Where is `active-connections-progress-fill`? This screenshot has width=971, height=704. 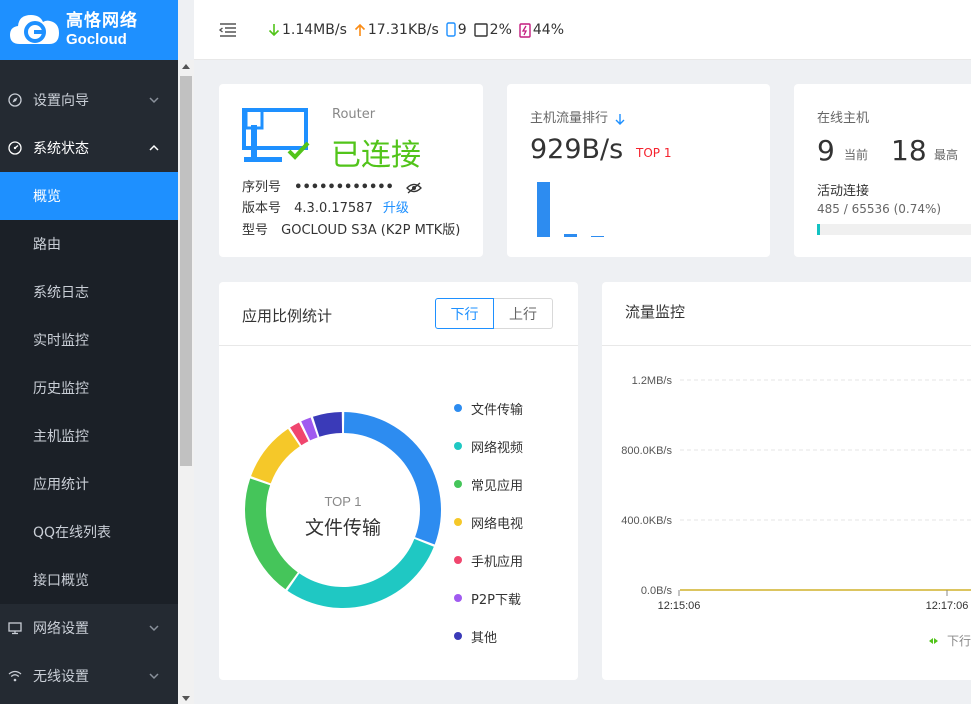
active-connections-progress-fill is located at coordinates (820, 229).